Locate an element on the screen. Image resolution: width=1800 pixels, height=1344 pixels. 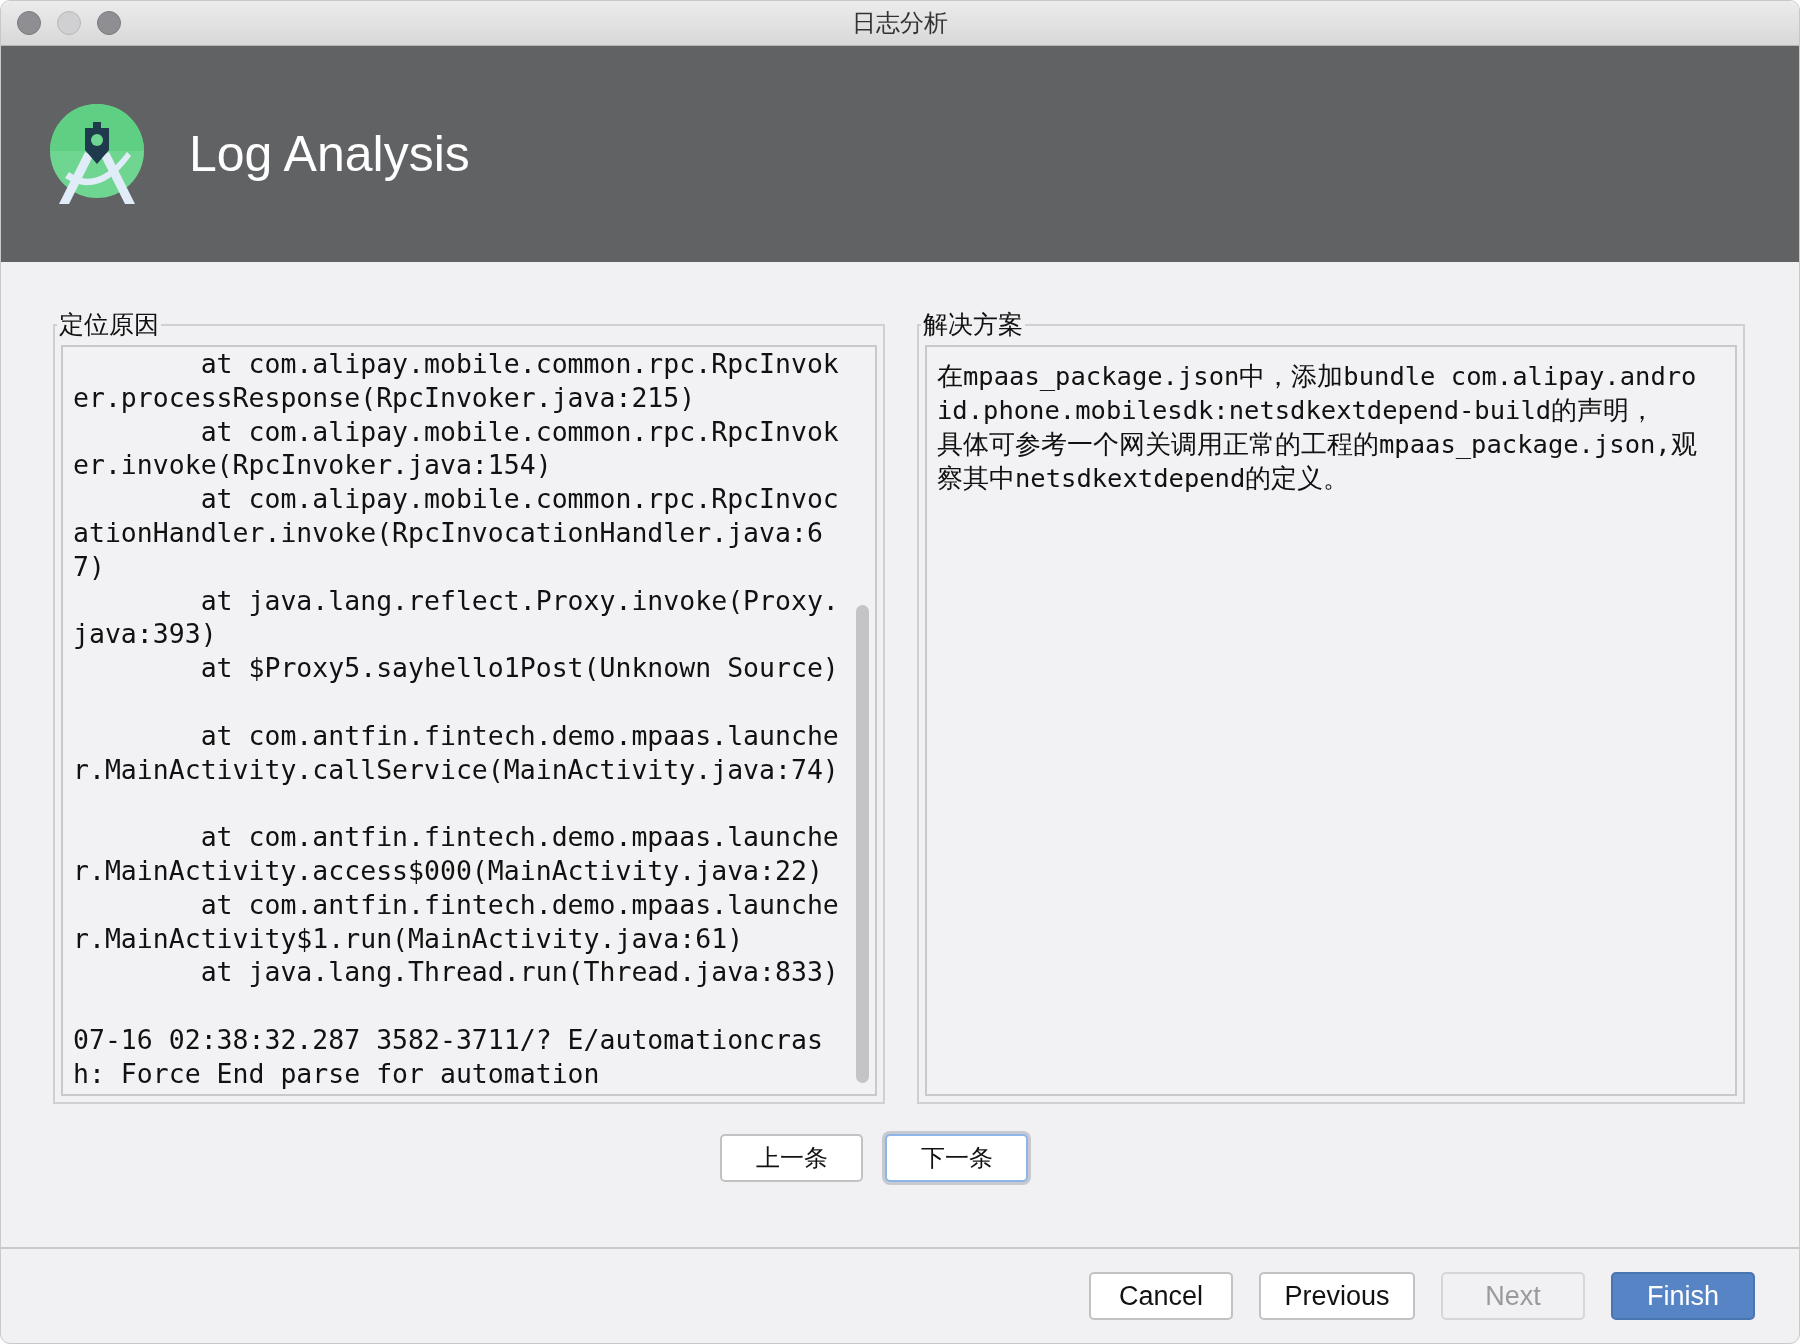
scrollbar-thumb is located at coordinates (862, 844).